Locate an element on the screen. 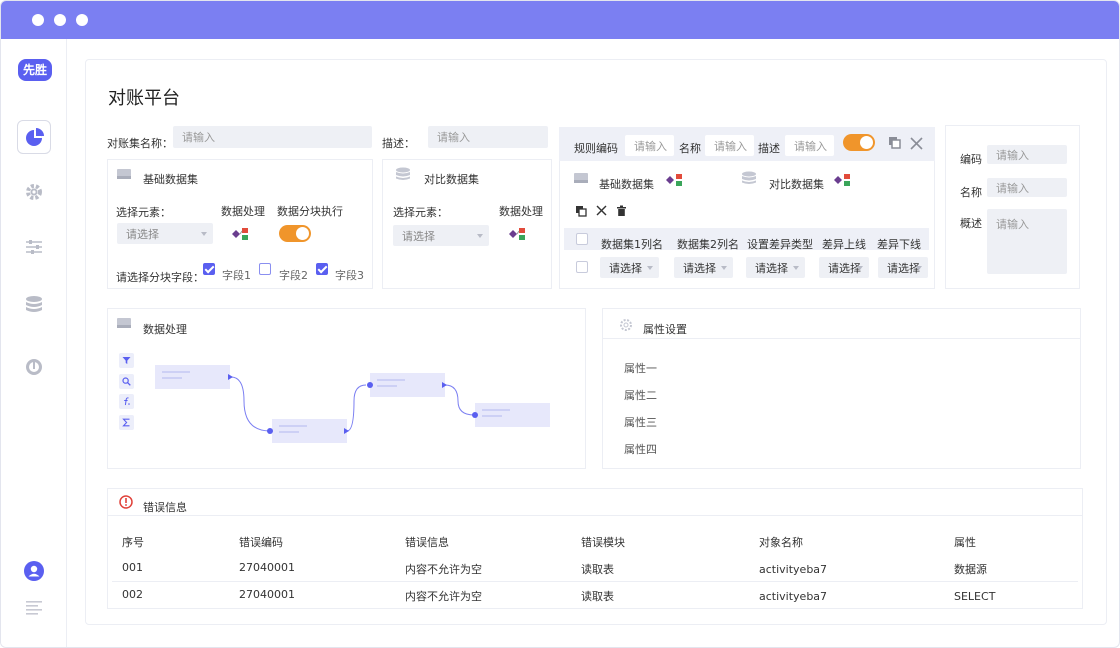 The image size is (1120, 648). function-icon is located at coordinates (126, 401).